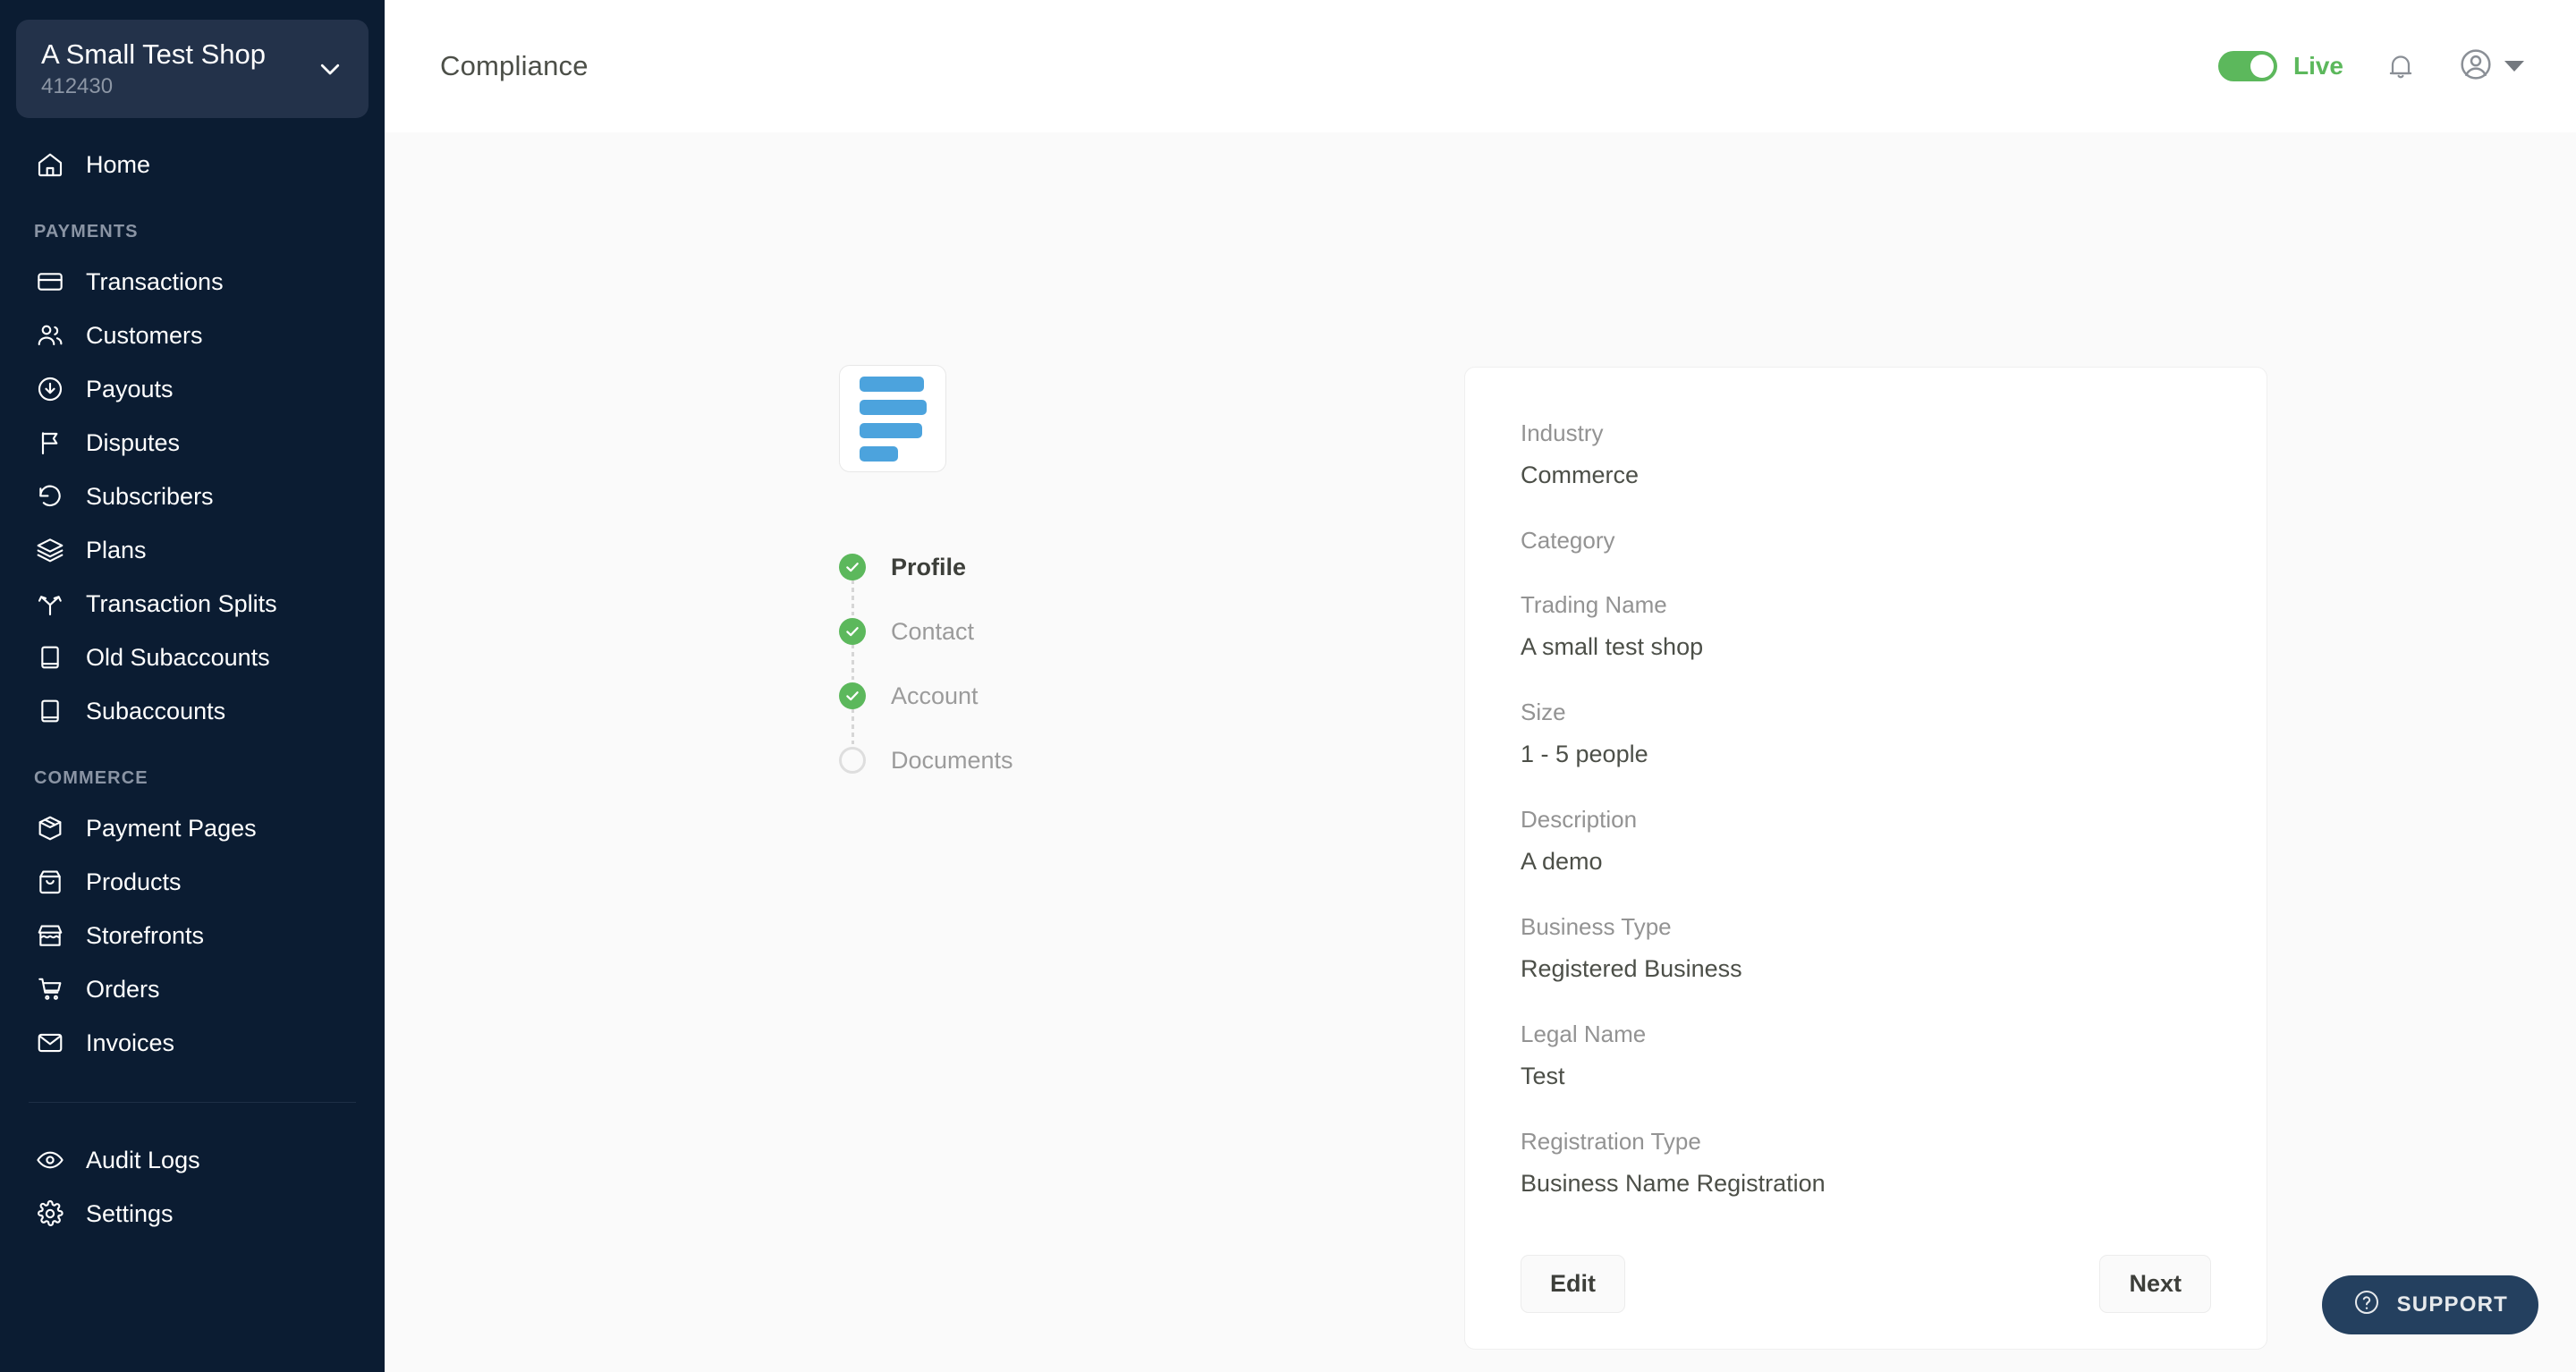  What do you see at coordinates (192, 443) in the screenshot?
I see `sidebar-item-disputes: Disputes` at bounding box center [192, 443].